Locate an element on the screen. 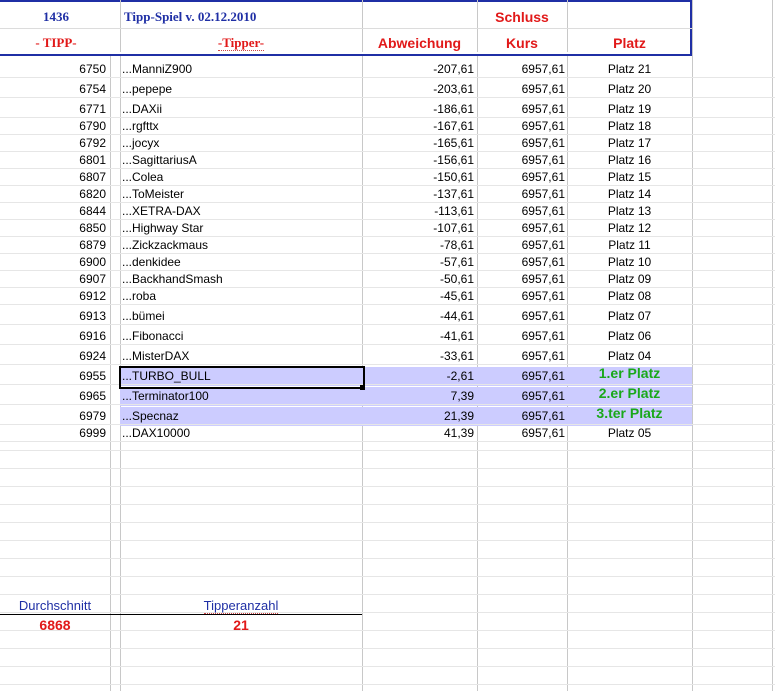 This screenshot has height=691, width=775. cell-tipp: 6965 is located at coordinates (53, 396).